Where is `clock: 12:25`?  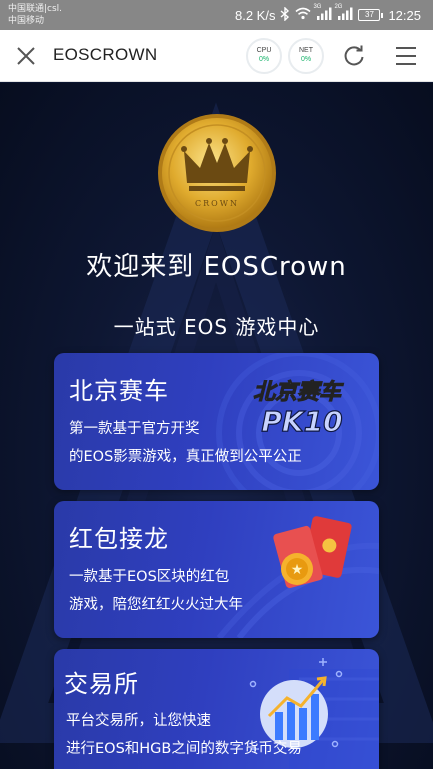 clock: 12:25 is located at coordinates (404, 15).